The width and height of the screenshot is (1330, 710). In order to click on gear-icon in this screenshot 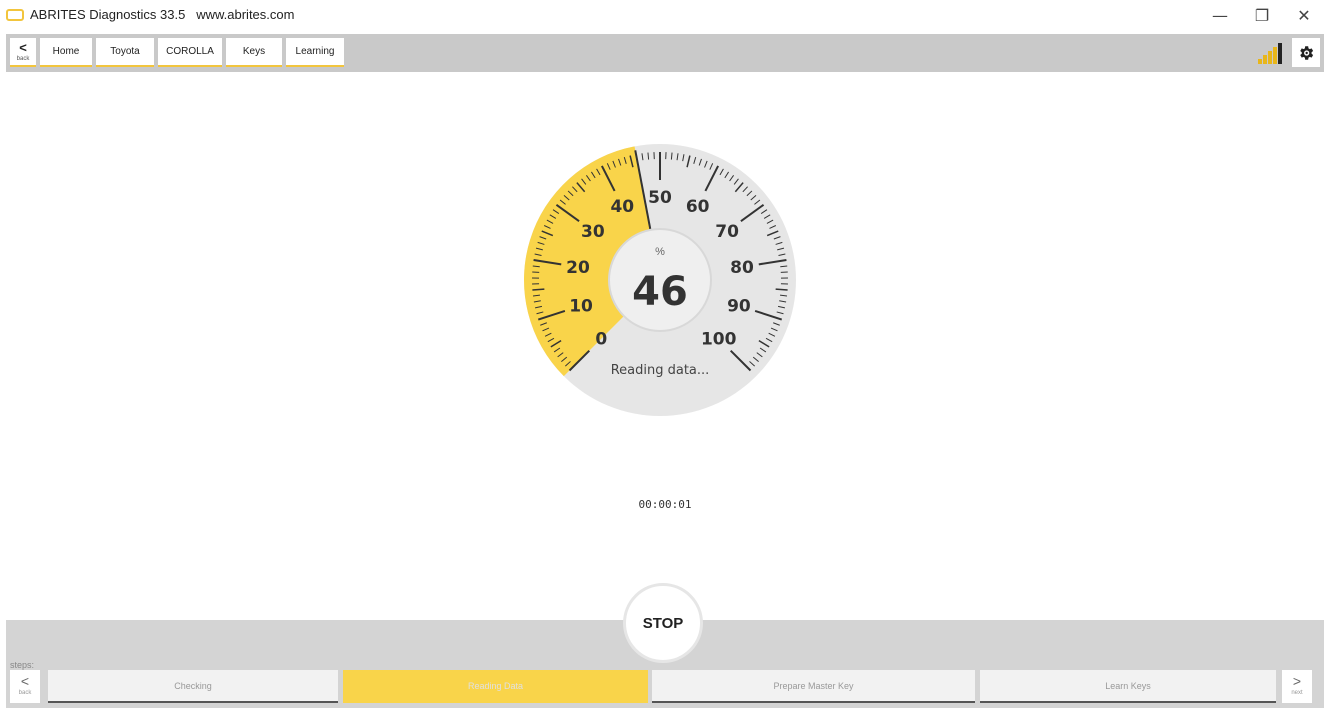, I will do `click(1307, 52)`.